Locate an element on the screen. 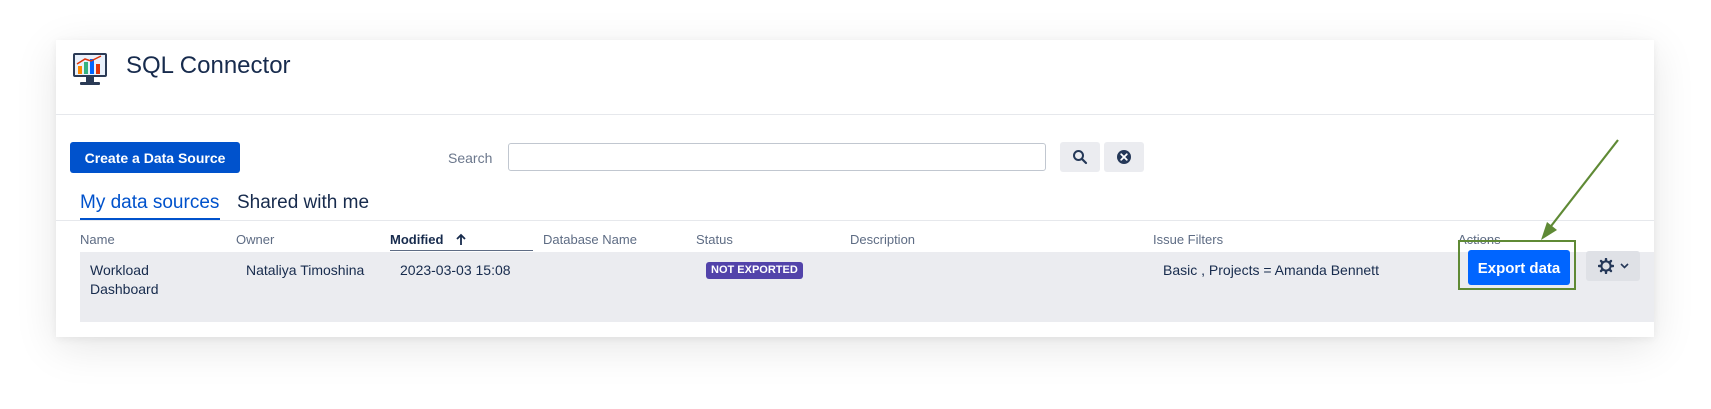  chevron-down-icon is located at coordinates (1624, 266).